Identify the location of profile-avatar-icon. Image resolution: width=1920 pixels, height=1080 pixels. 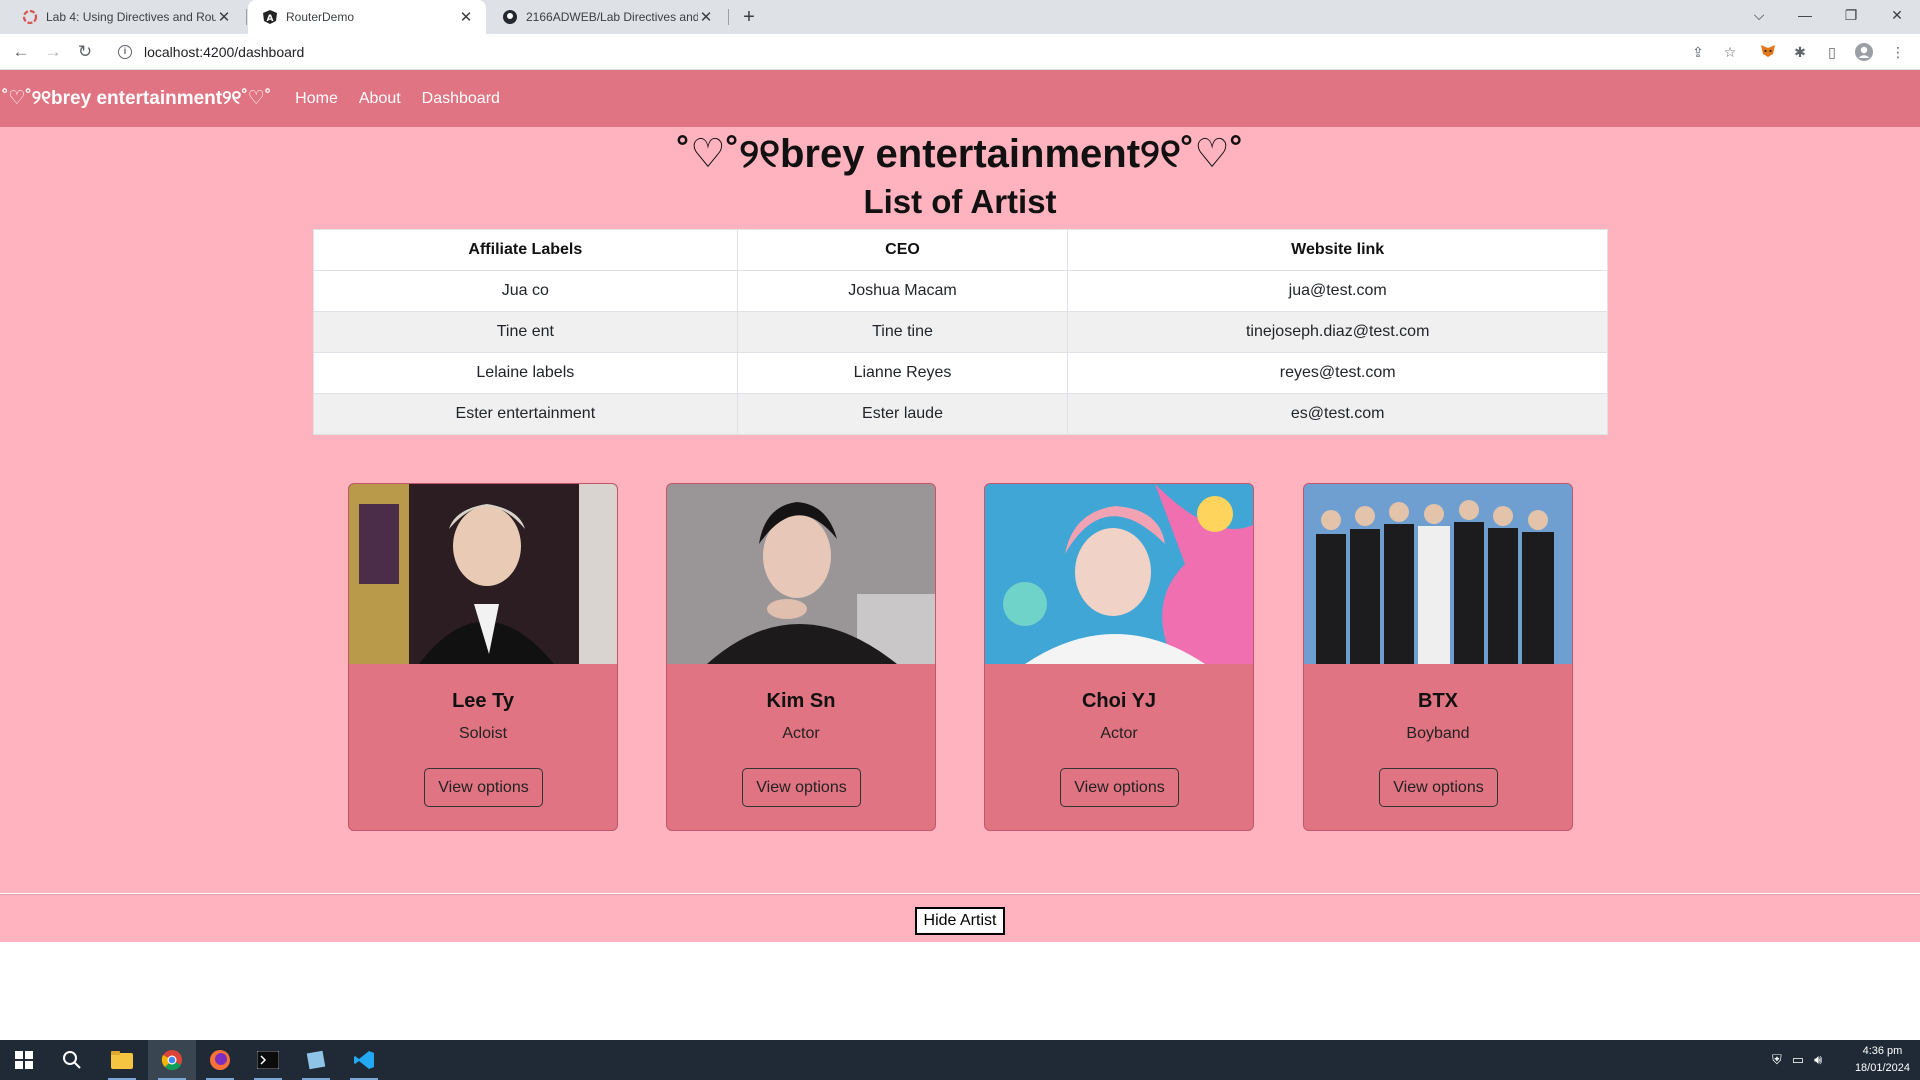
(1864, 52).